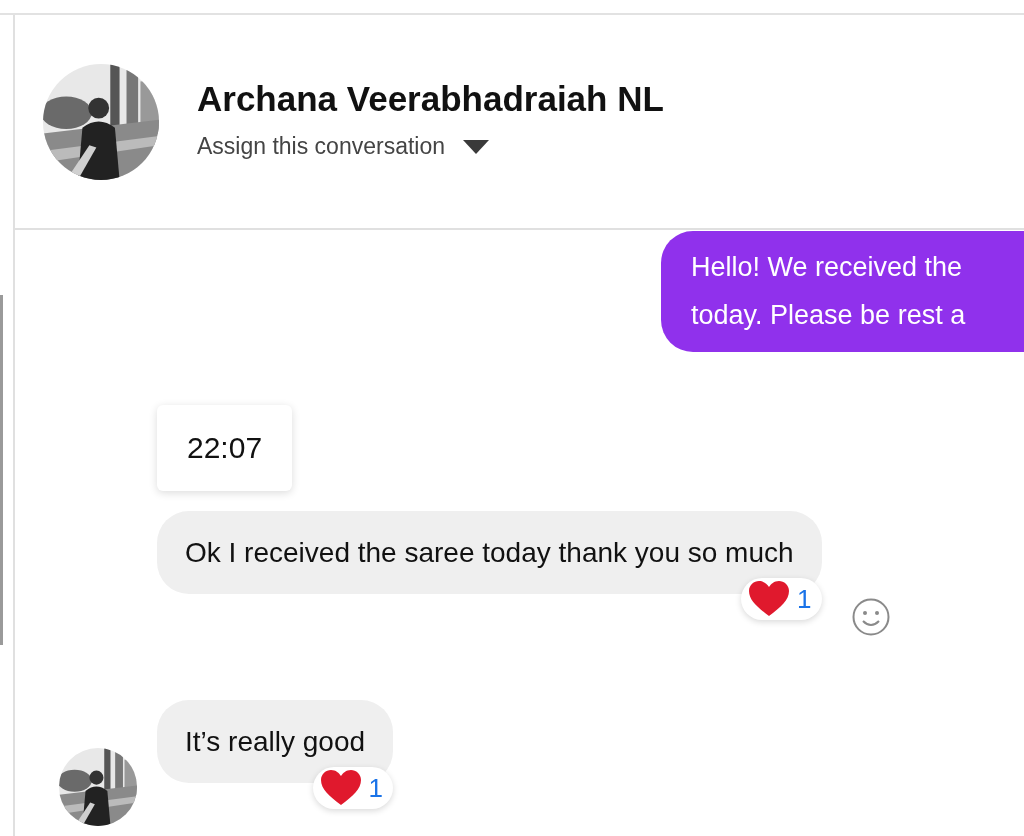 This screenshot has height=836, width=1024. I want to click on timestamp: 22:07, so click(225, 448).